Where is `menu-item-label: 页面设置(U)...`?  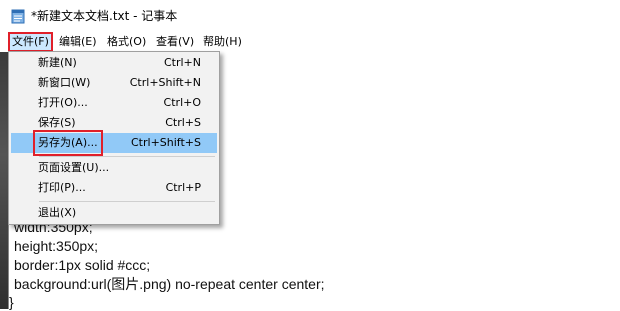
menu-item-label: 页面设置(U)... is located at coordinates (74, 167).